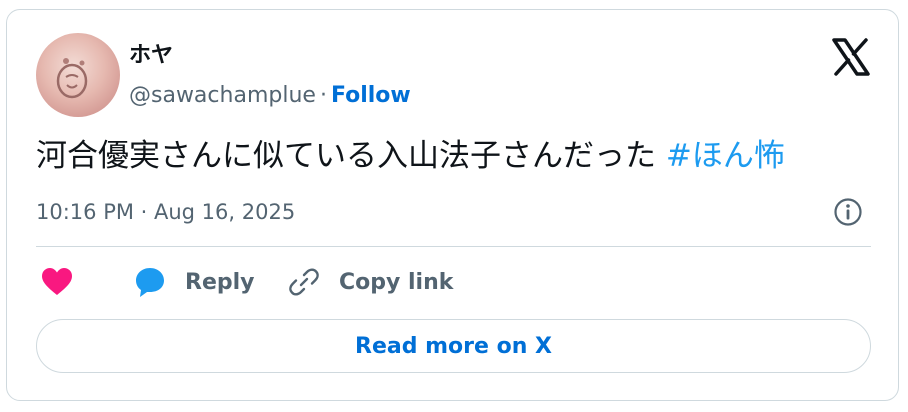 The image size is (908, 412). I want to click on user-handle: @sawachamplue, so click(222, 95).